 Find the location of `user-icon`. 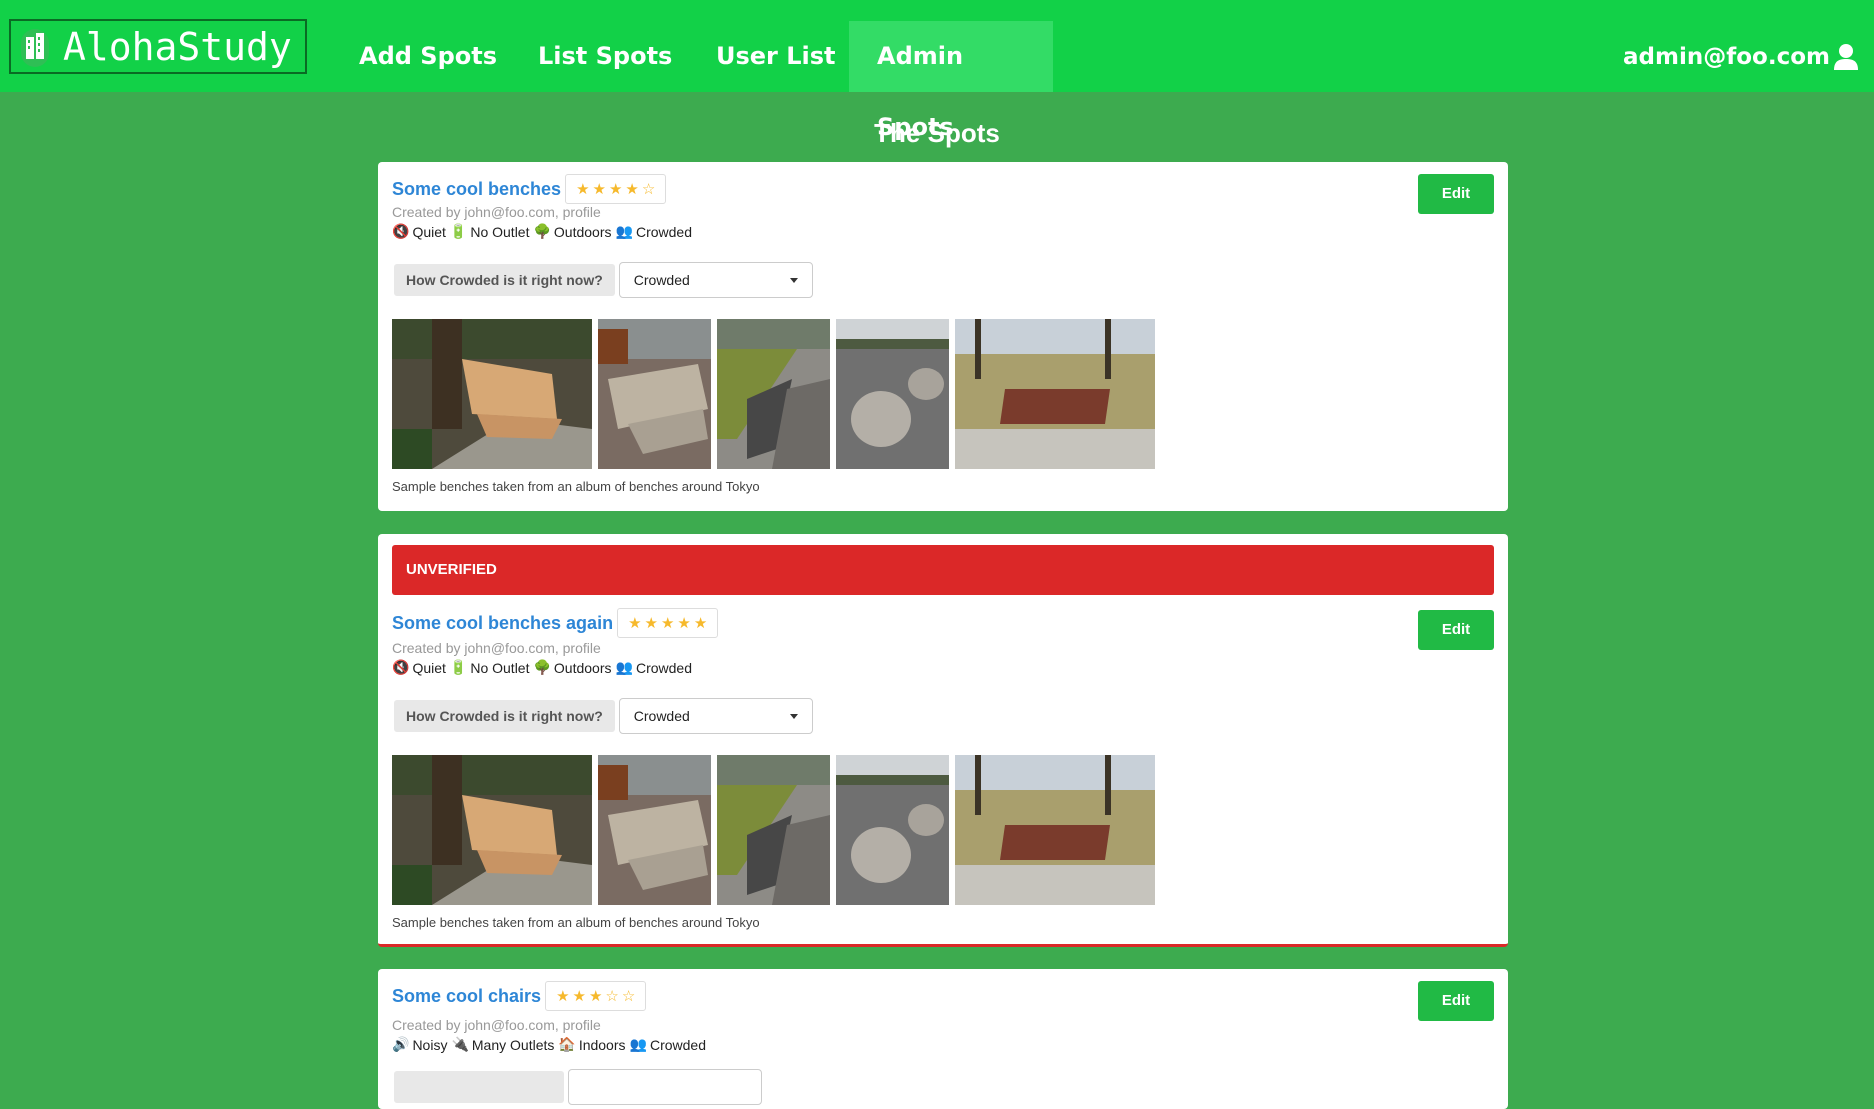

user-icon is located at coordinates (1846, 56).